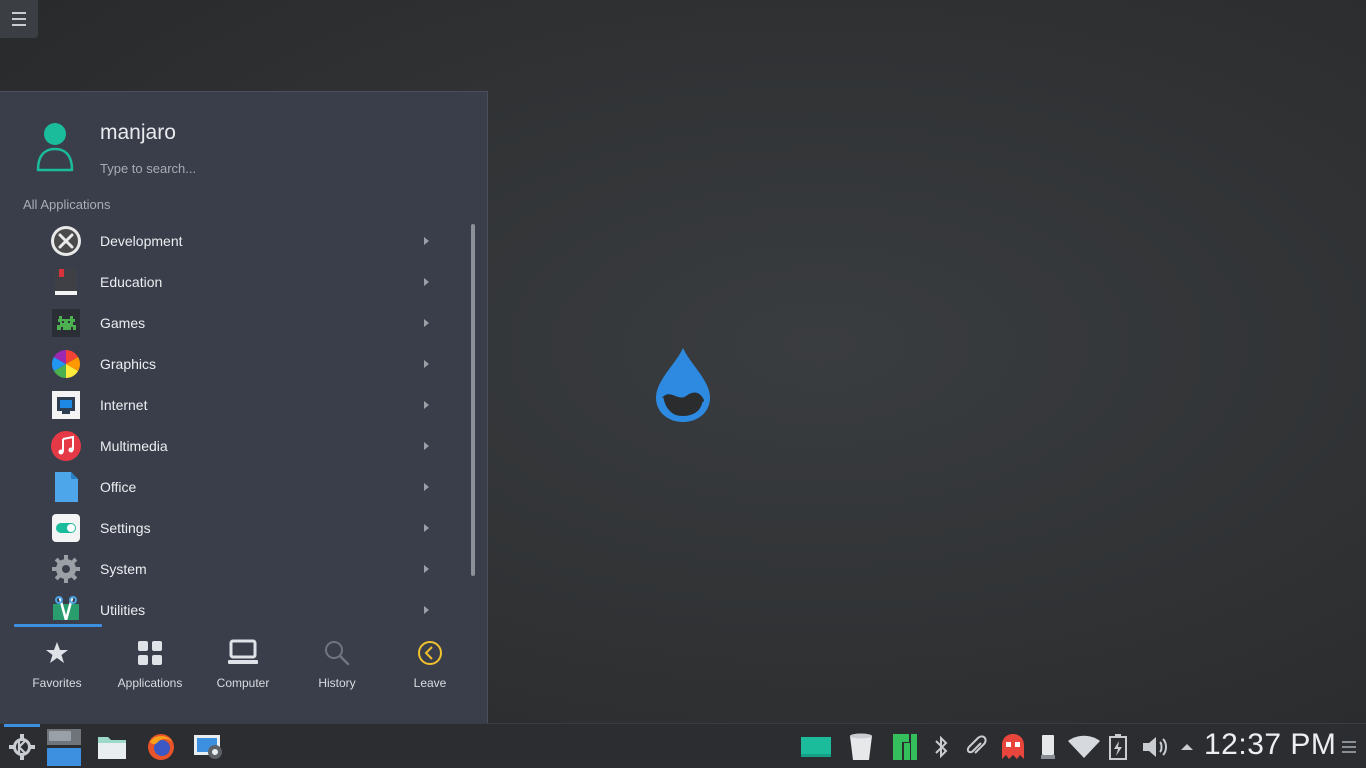  Describe the element at coordinates (66, 241) in the screenshot. I see `development-icon` at that location.